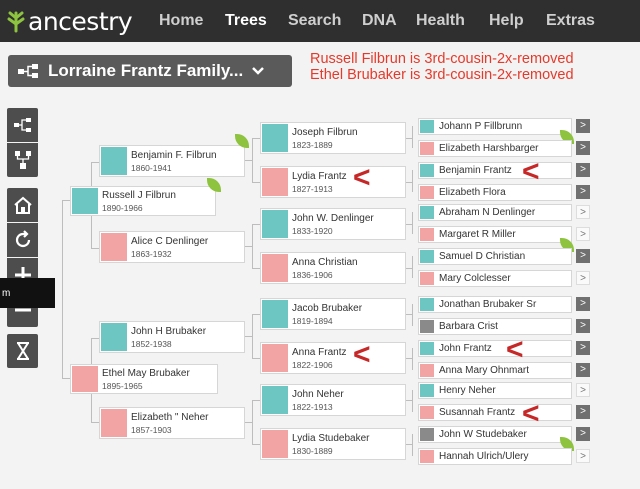 This screenshot has width=640, height=489. I want to click on nav-extras: Extras, so click(570, 21).